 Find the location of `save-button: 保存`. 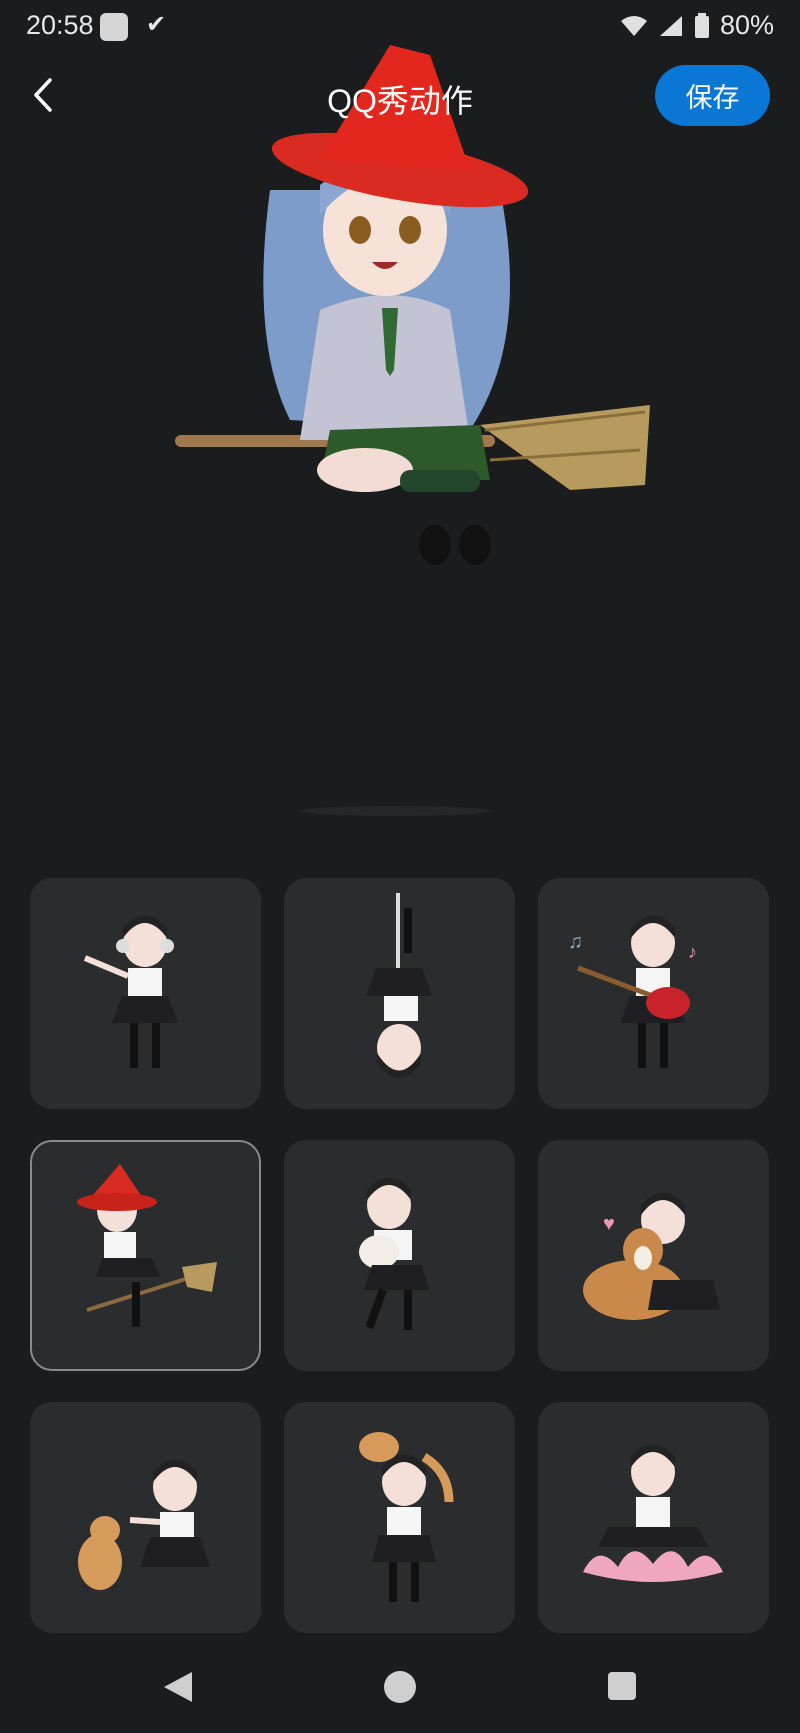

save-button: 保存 is located at coordinates (712, 95).